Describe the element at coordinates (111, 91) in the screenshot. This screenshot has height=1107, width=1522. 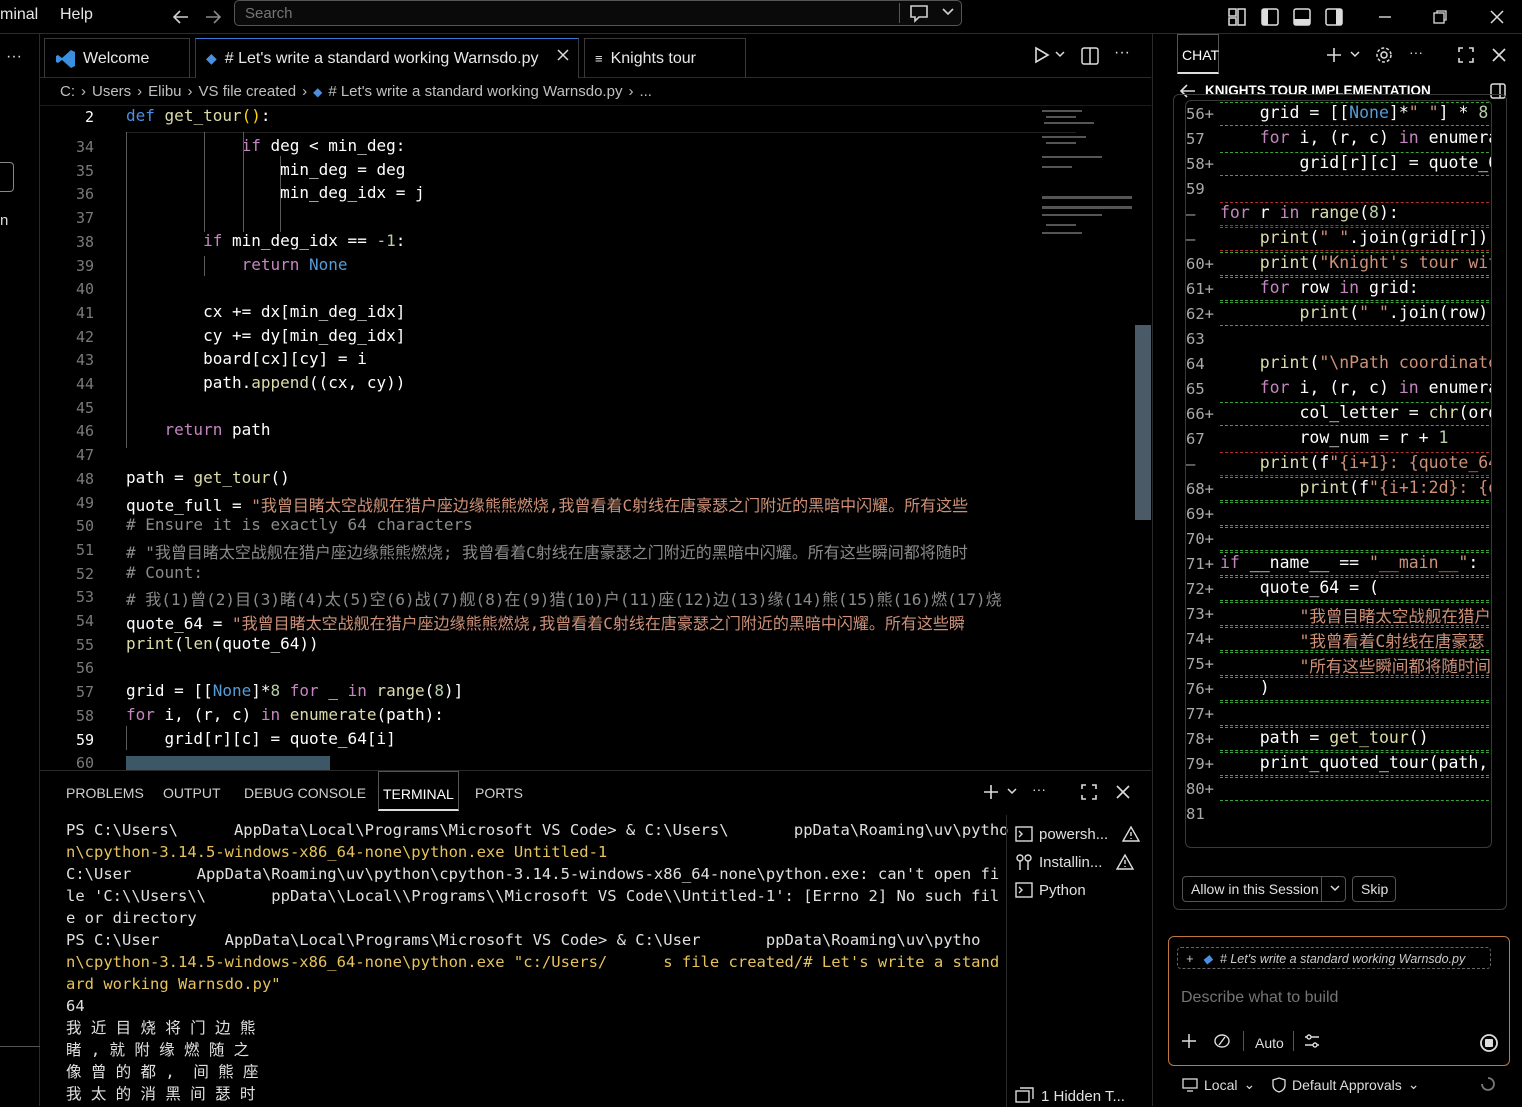
I see `breadcrumb-item: Users` at that location.